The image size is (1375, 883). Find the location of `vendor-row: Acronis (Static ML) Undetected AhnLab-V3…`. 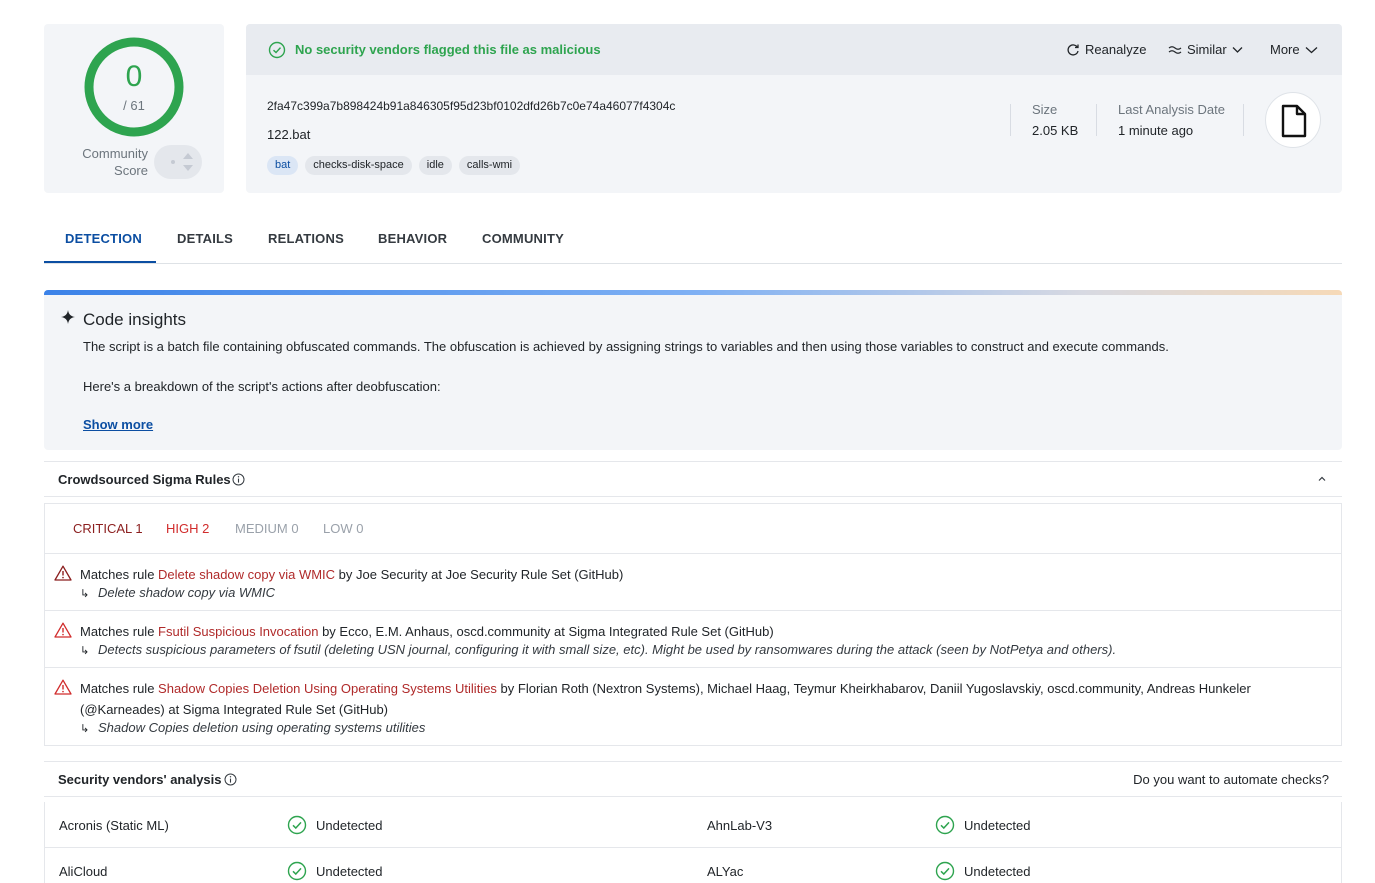

vendor-row: Acronis (Static ML) Undetected AhnLab-V3… is located at coordinates (693, 825).